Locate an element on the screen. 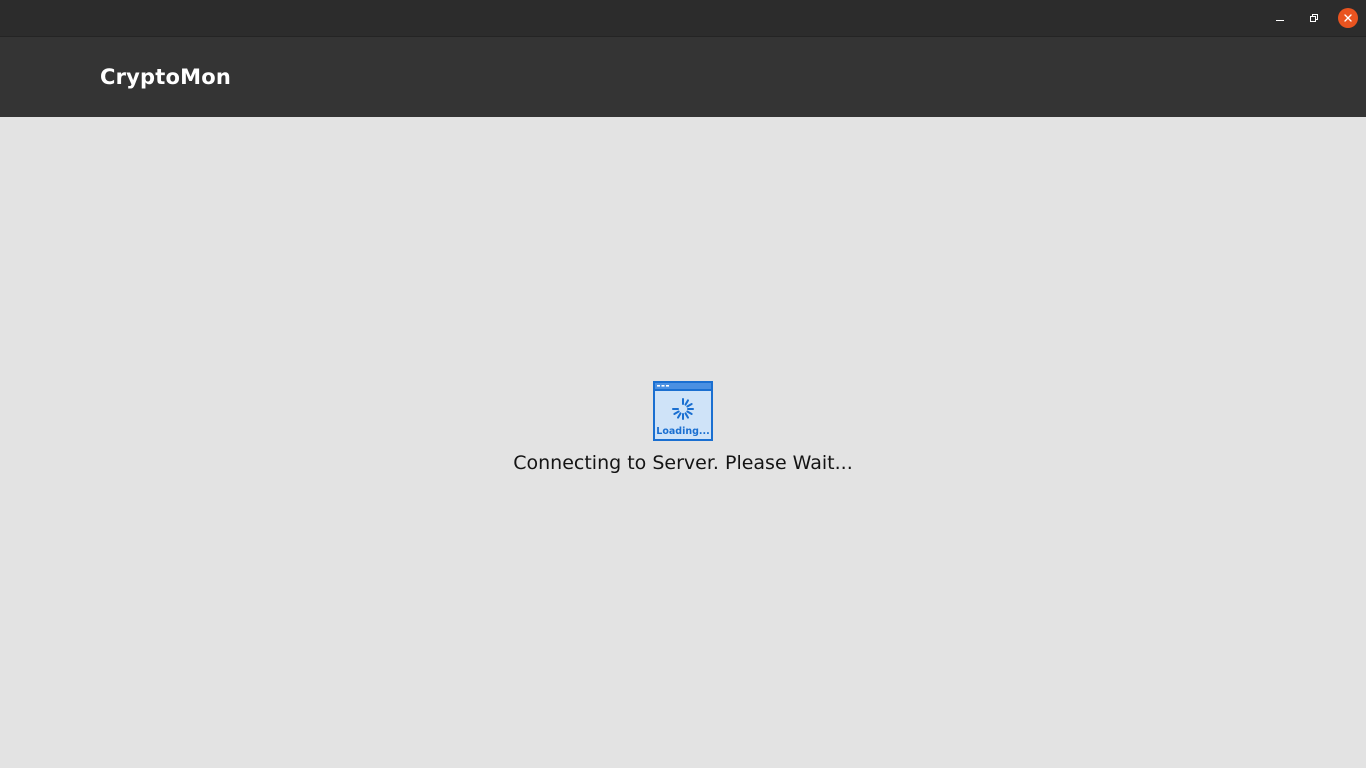 The image size is (1366, 768). minimize-button is located at coordinates (1280, 18).